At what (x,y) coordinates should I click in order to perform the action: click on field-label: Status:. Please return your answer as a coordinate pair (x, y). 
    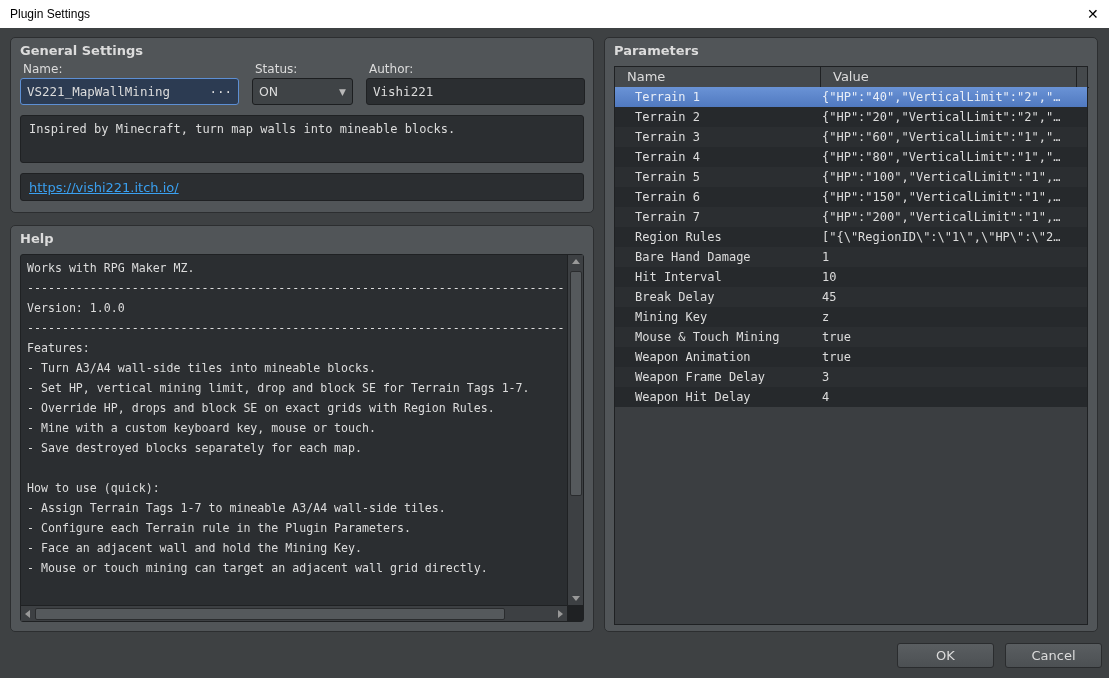
    Looking at the image, I should click on (276, 69).